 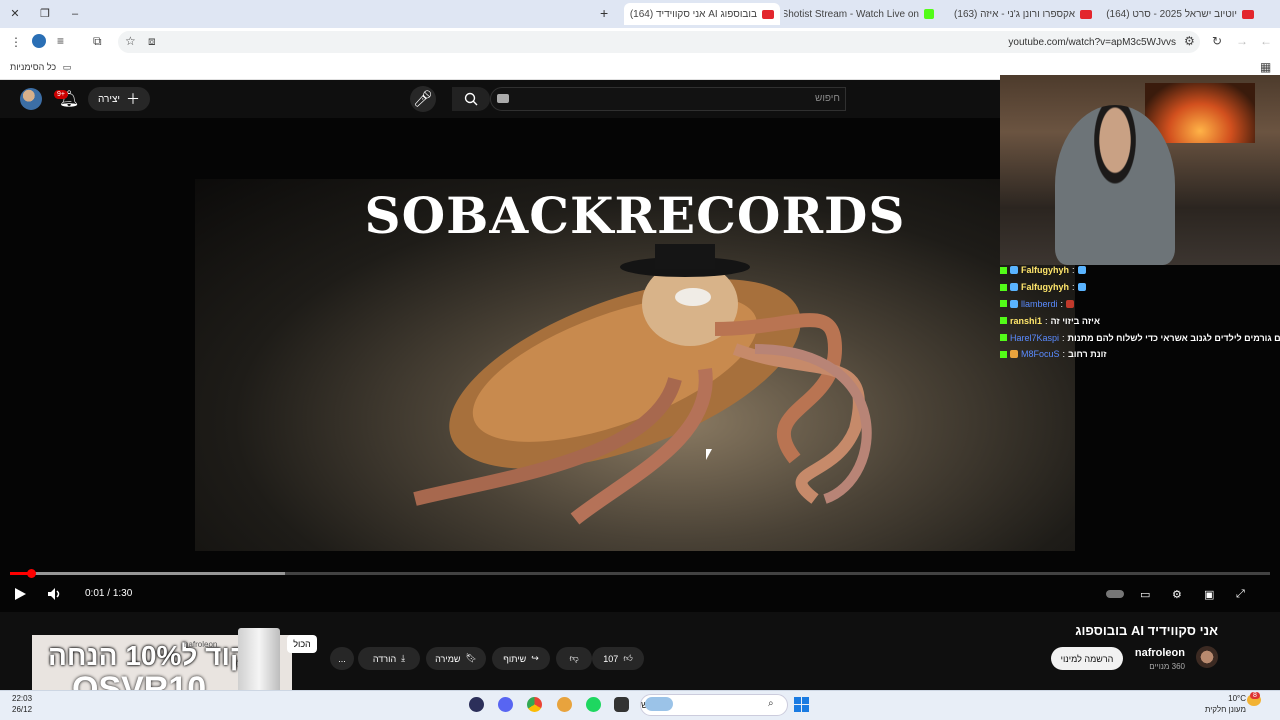 What do you see at coordinates (39, 41) in the screenshot?
I see `profile-icon` at bounding box center [39, 41].